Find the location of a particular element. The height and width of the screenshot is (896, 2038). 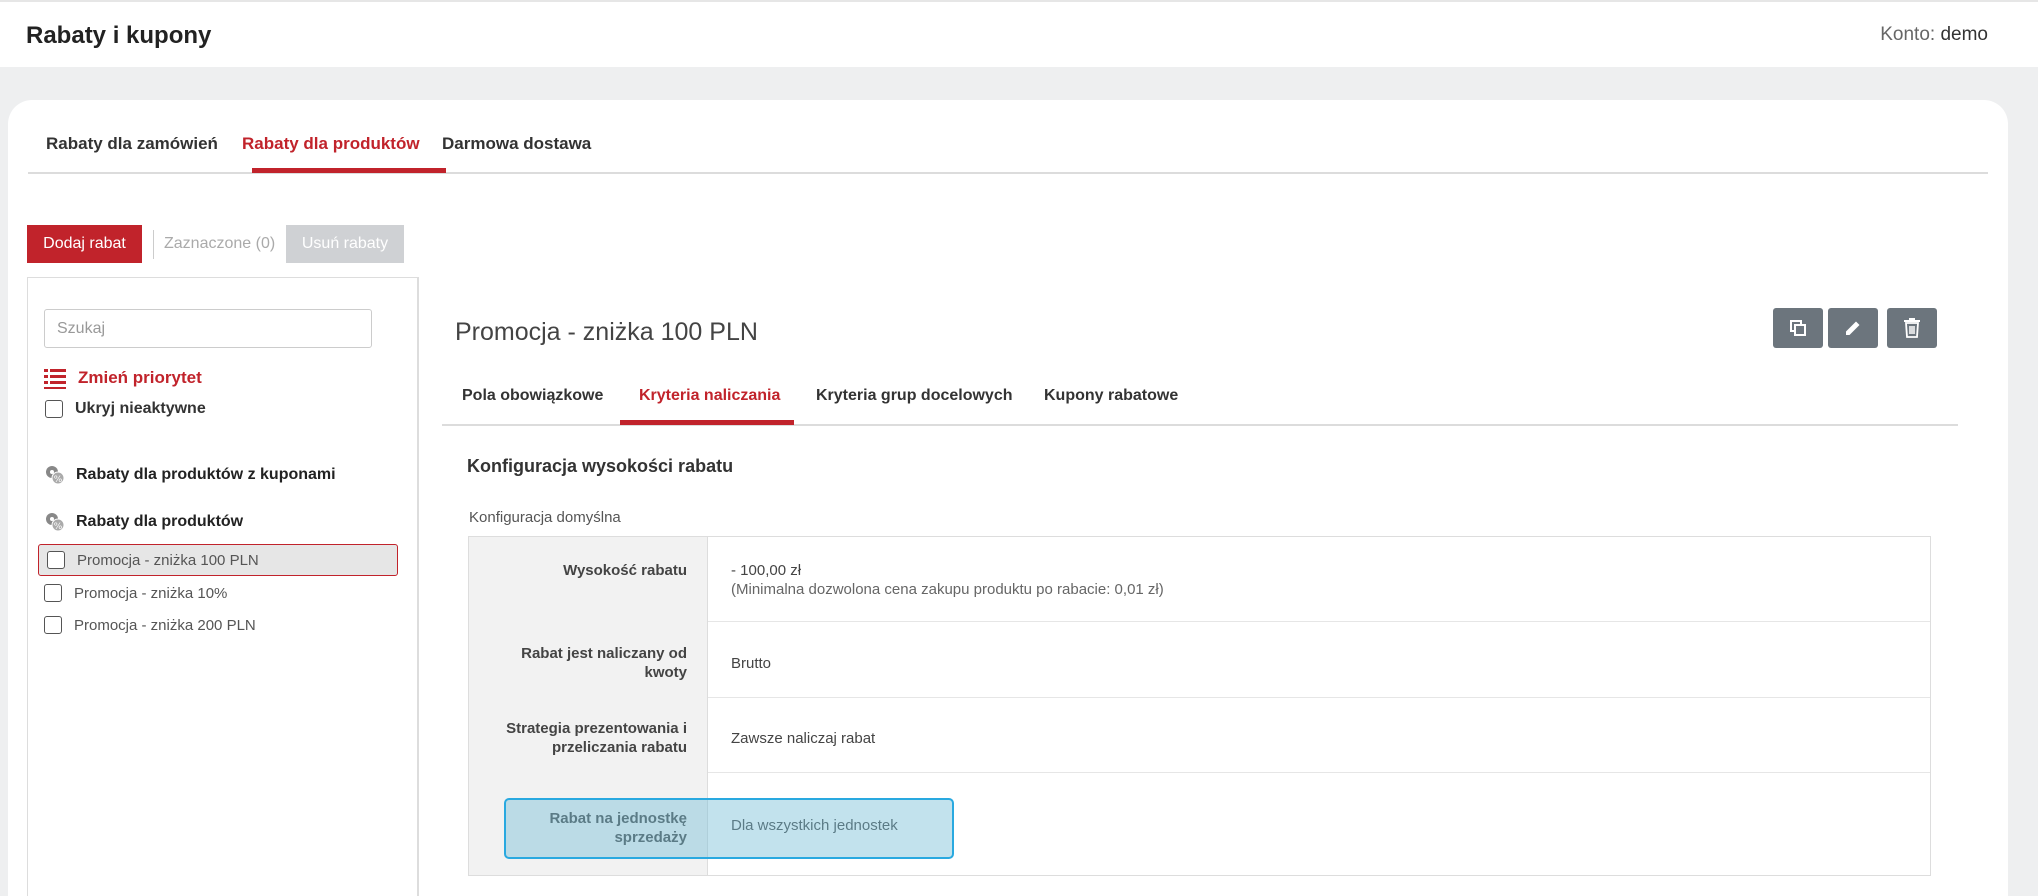

tab-product-discounts: Rabaty dla produktów is located at coordinates (331, 144).